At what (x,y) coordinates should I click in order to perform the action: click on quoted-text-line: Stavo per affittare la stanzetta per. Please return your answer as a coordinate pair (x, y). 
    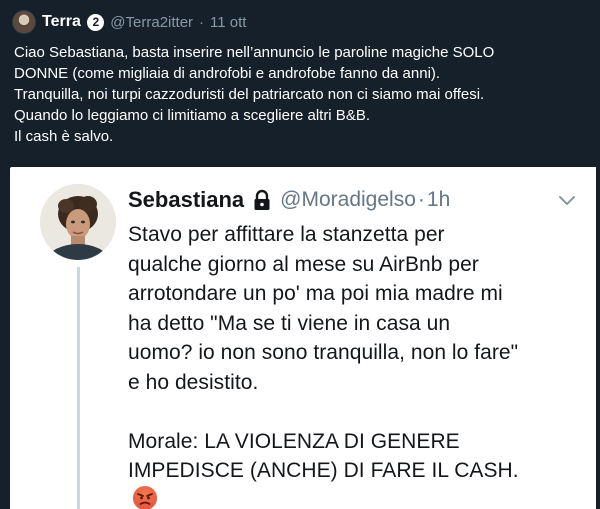
    Looking at the image, I should click on (286, 234).